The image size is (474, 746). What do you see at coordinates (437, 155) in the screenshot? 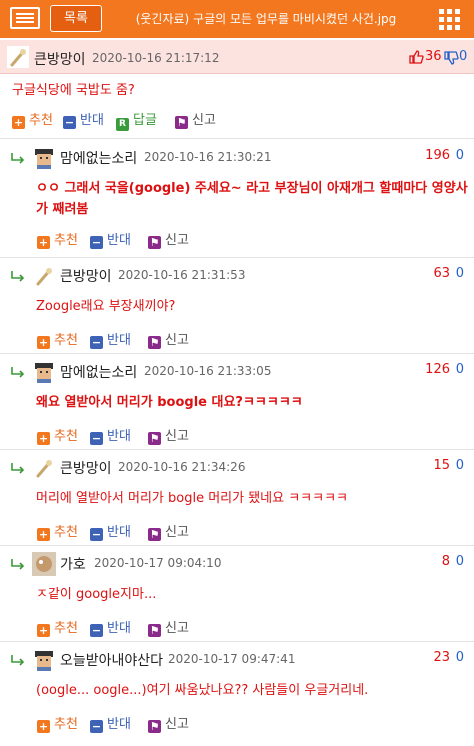
I see `comment-up-count: 196` at bounding box center [437, 155].